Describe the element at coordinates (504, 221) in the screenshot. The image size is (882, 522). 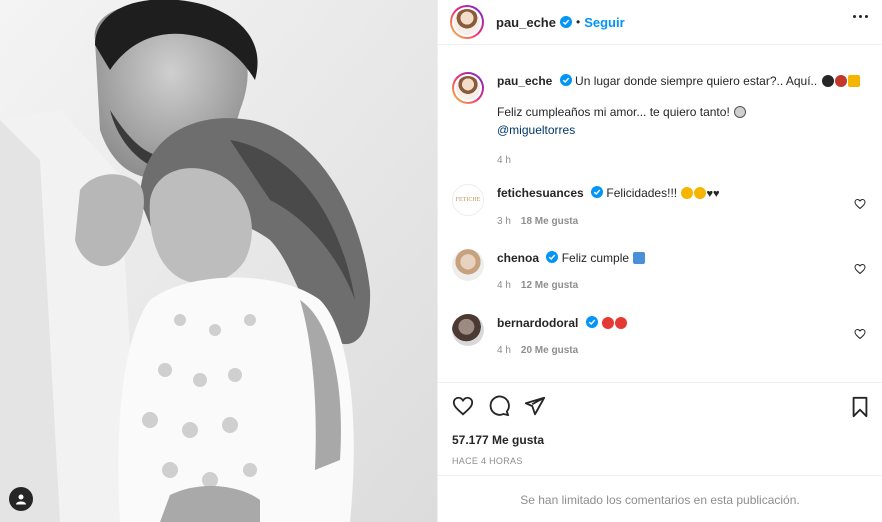
I see `comment-time: 3 h` at that location.